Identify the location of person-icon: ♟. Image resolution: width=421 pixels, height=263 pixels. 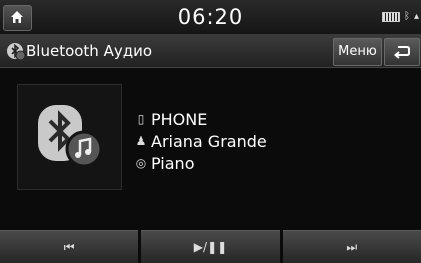
(141, 141).